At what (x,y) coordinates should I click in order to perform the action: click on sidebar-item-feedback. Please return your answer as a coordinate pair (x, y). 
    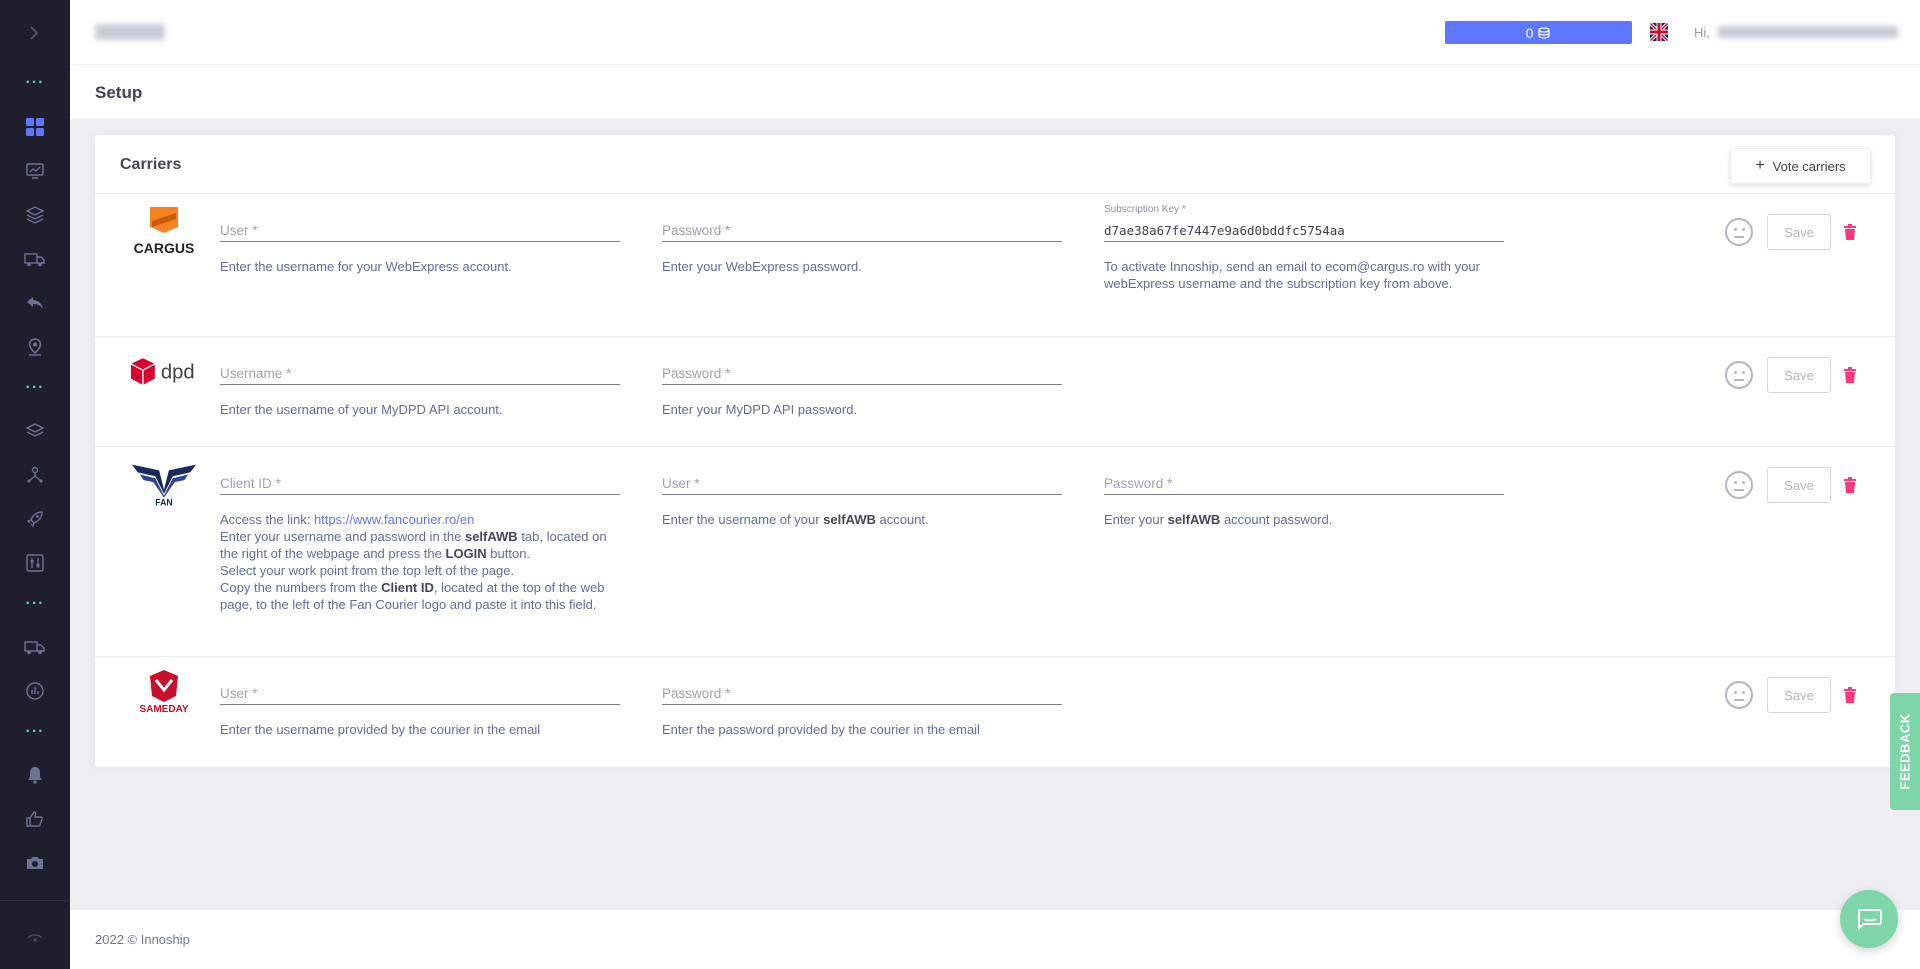
    Looking at the image, I should click on (35, 819).